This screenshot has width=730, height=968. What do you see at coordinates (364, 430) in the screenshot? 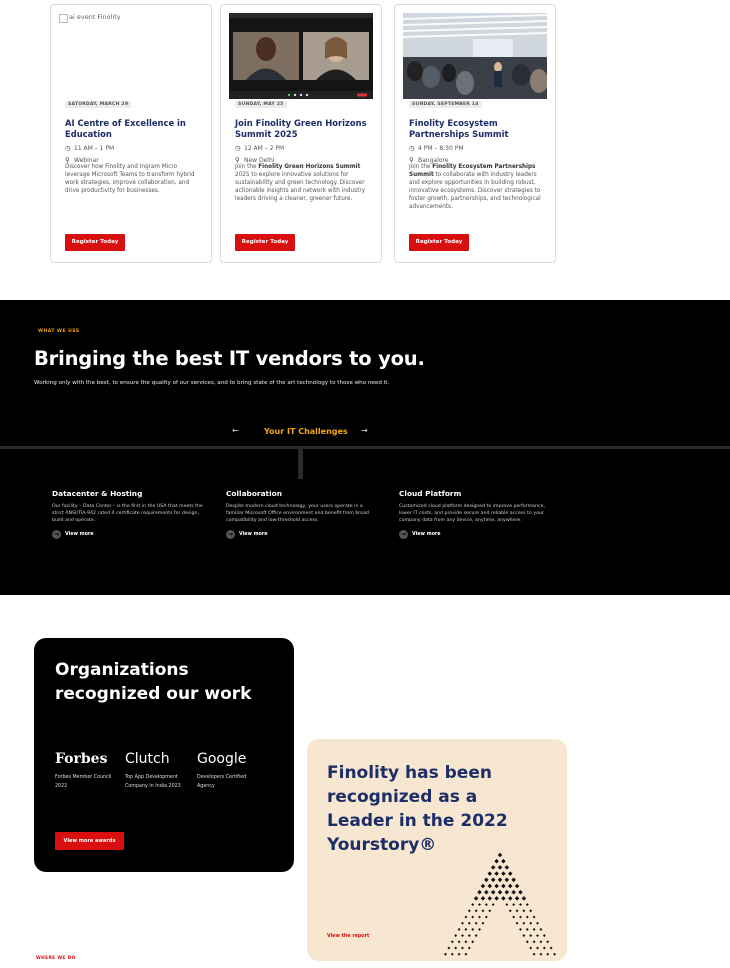
I see `next-arrow-icon: →` at bounding box center [364, 430].